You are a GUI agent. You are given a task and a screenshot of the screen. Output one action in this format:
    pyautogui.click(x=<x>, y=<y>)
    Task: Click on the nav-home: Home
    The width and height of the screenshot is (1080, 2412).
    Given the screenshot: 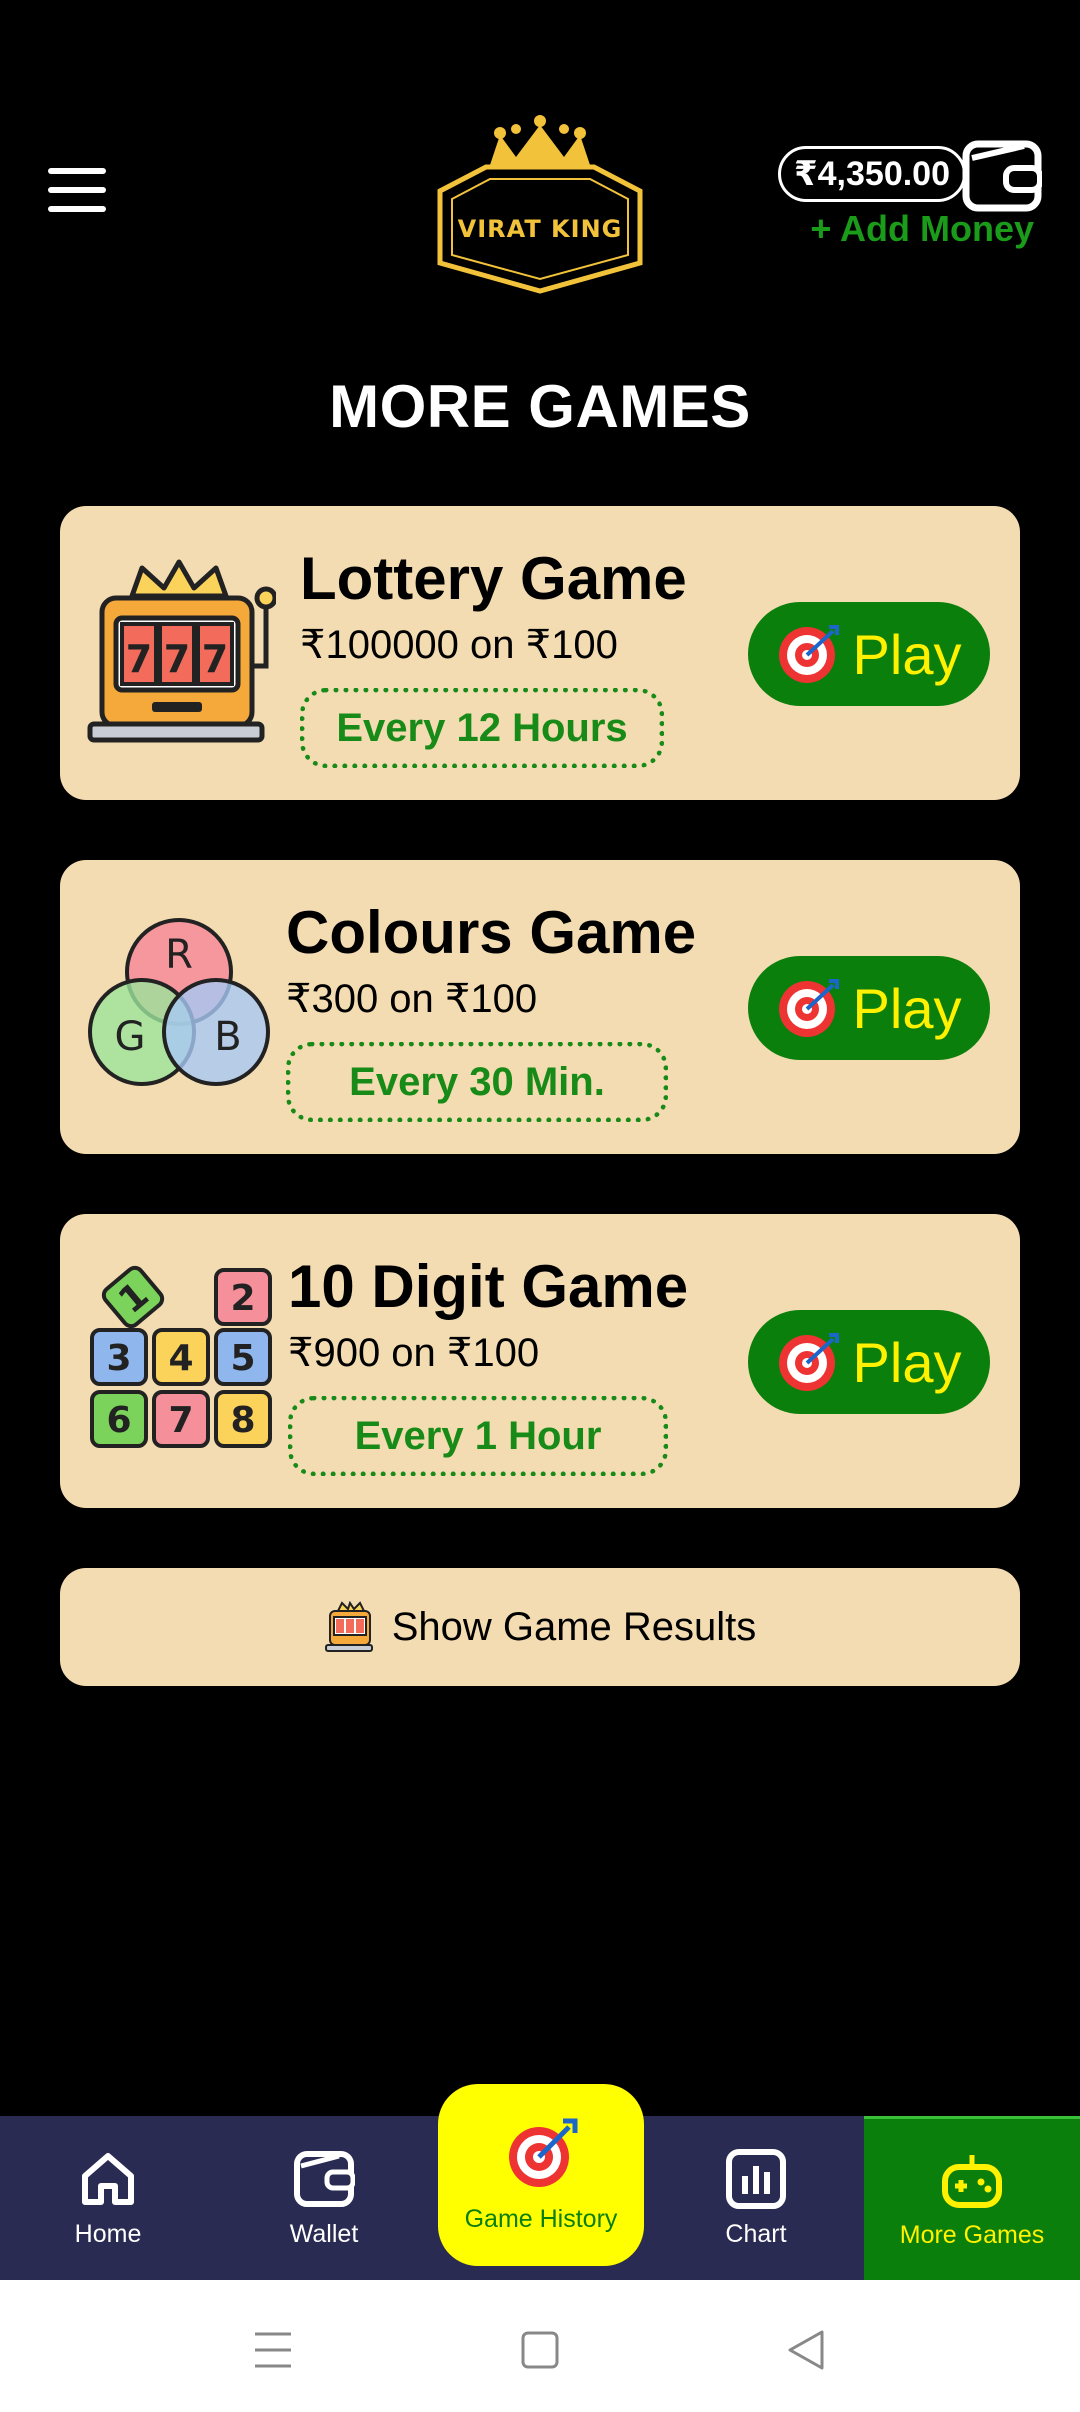 What is the action you would take?
    pyautogui.click(x=108, y=2198)
    